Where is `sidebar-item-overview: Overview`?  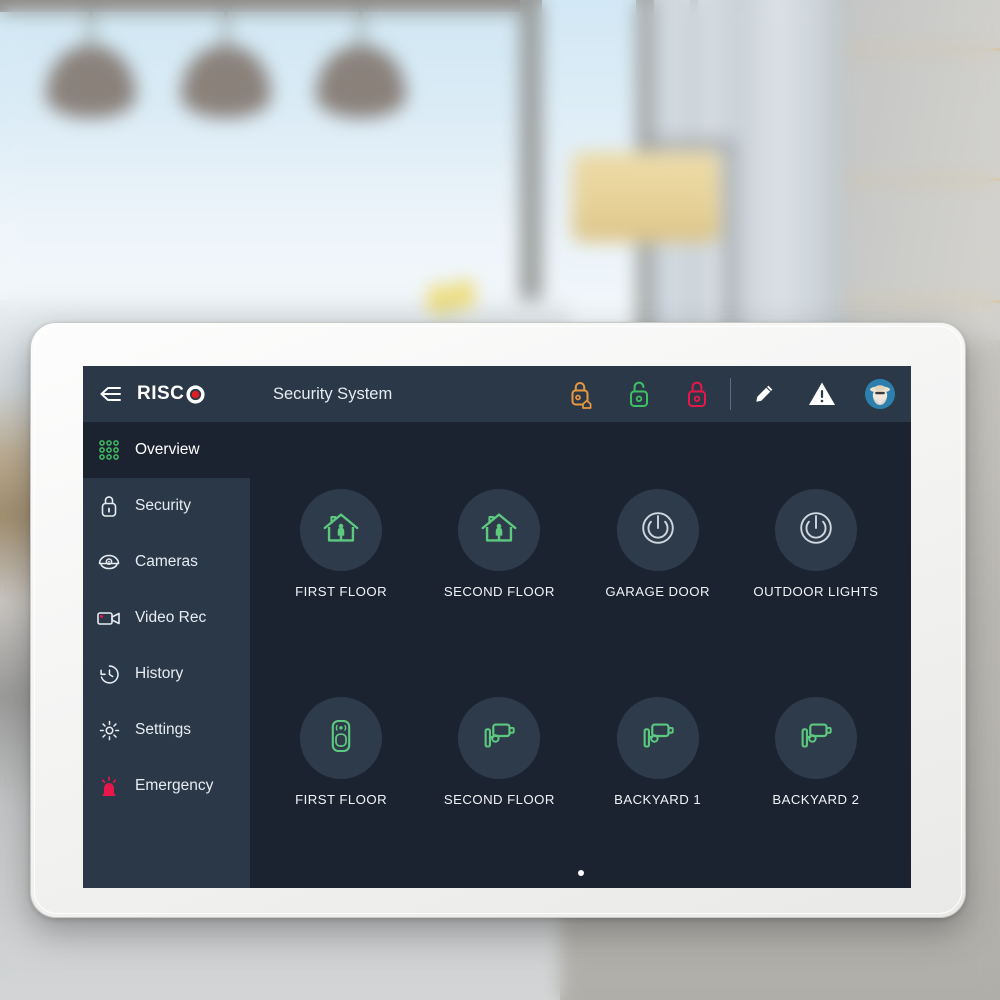
sidebar-item-overview: Overview is located at coordinates (166, 450).